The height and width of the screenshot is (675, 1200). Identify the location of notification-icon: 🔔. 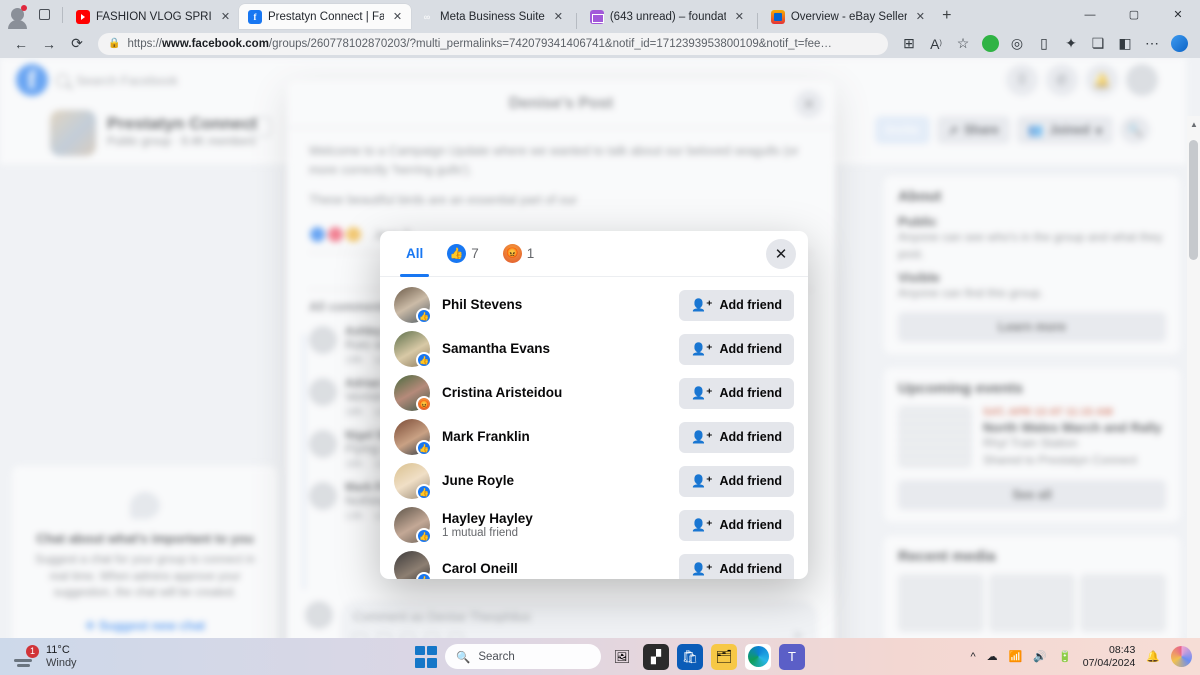
(1153, 656).